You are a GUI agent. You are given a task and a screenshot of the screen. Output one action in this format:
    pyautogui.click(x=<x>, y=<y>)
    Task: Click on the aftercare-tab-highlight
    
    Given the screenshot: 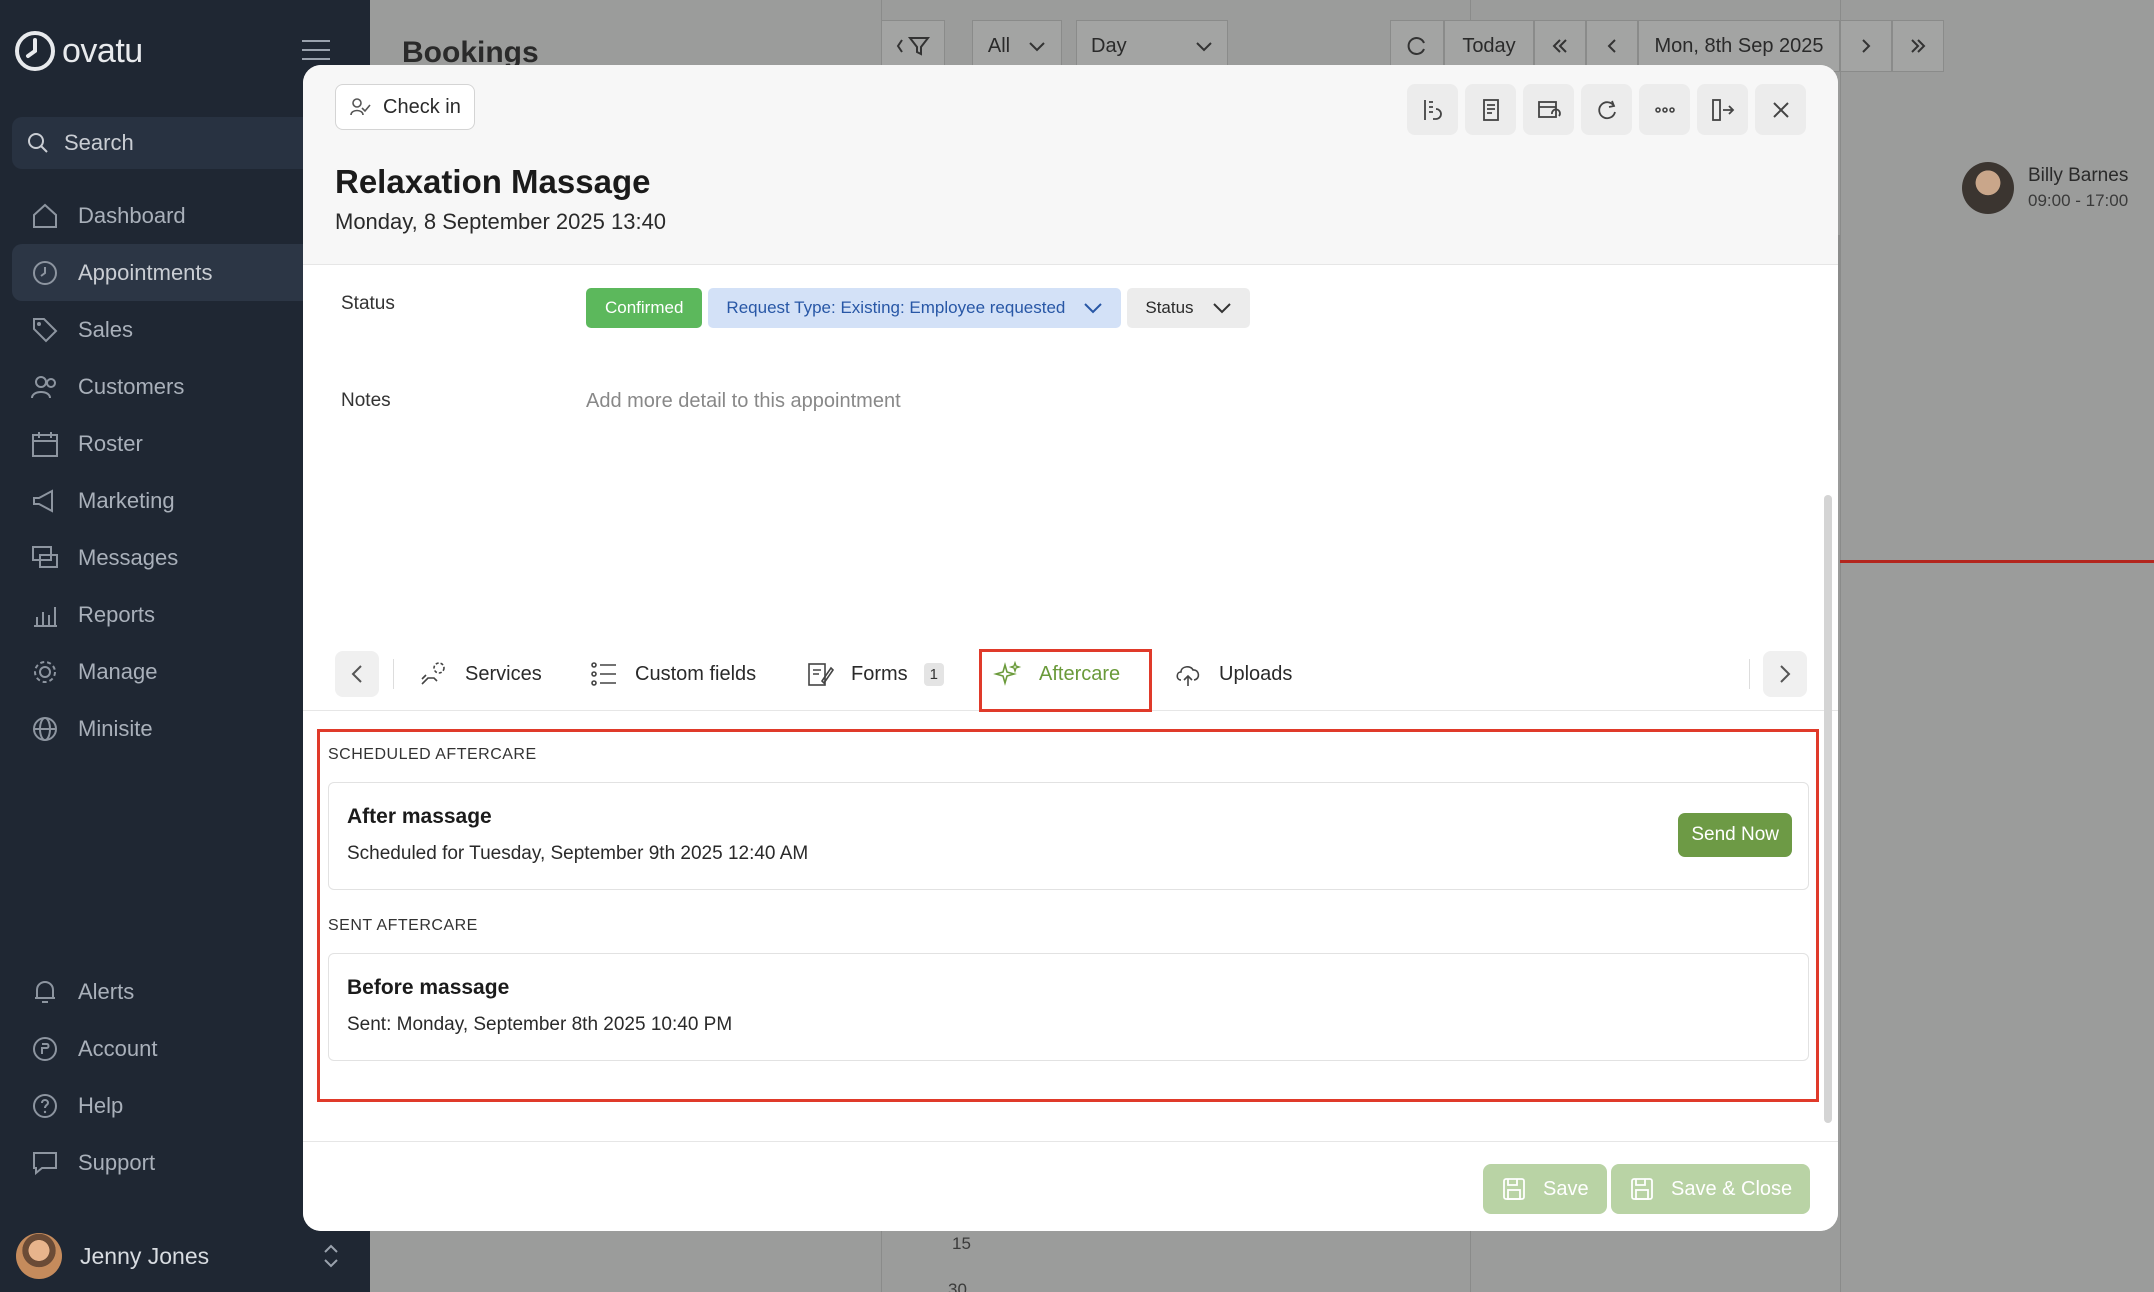 What is the action you would take?
    pyautogui.click(x=1065, y=680)
    